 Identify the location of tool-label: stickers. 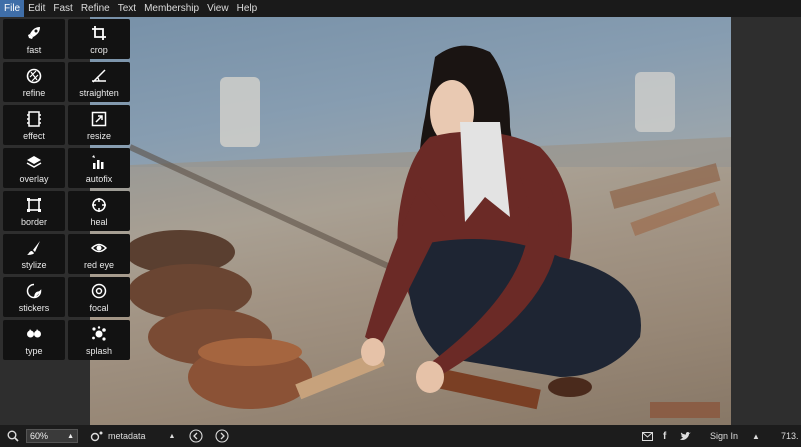
(34, 307).